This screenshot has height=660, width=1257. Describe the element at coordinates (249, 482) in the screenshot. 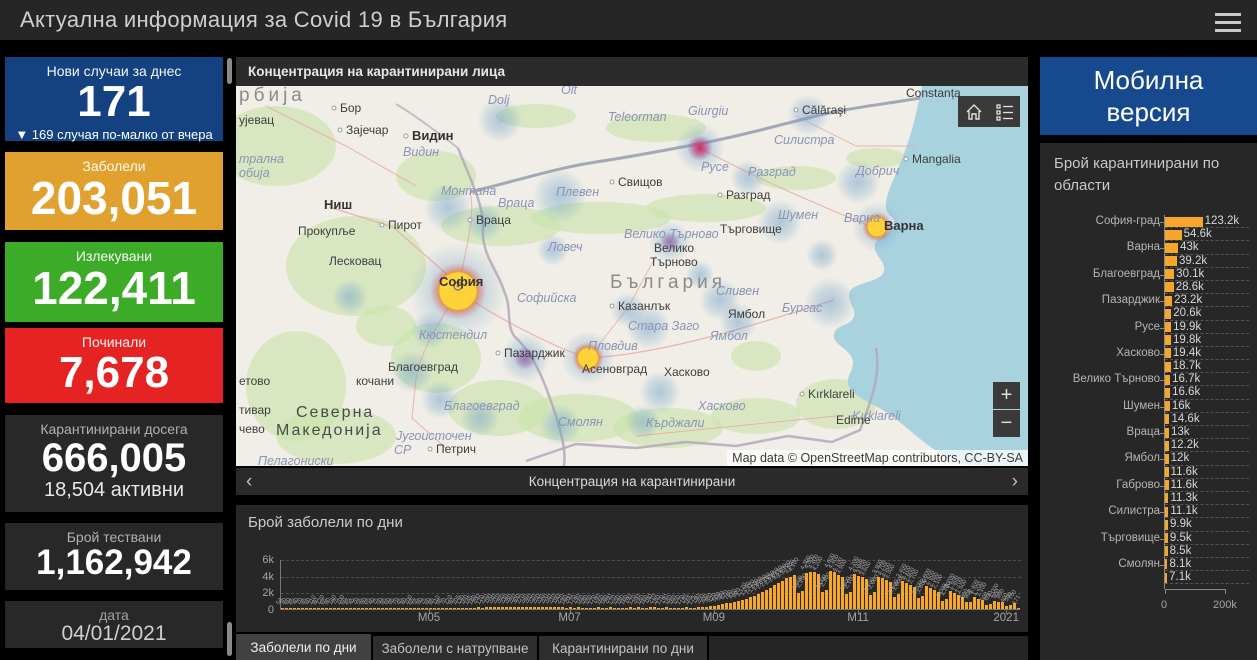

I see `carousel-prev-icon: ‹` at that location.